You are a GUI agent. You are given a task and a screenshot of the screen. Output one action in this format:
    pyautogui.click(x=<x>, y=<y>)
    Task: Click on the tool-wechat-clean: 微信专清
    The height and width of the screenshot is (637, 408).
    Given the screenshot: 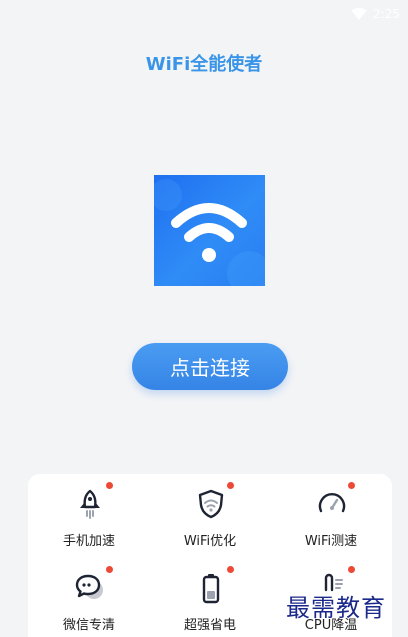 What is the action you would take?
    pyautogui.click(x=89, y=597)
    